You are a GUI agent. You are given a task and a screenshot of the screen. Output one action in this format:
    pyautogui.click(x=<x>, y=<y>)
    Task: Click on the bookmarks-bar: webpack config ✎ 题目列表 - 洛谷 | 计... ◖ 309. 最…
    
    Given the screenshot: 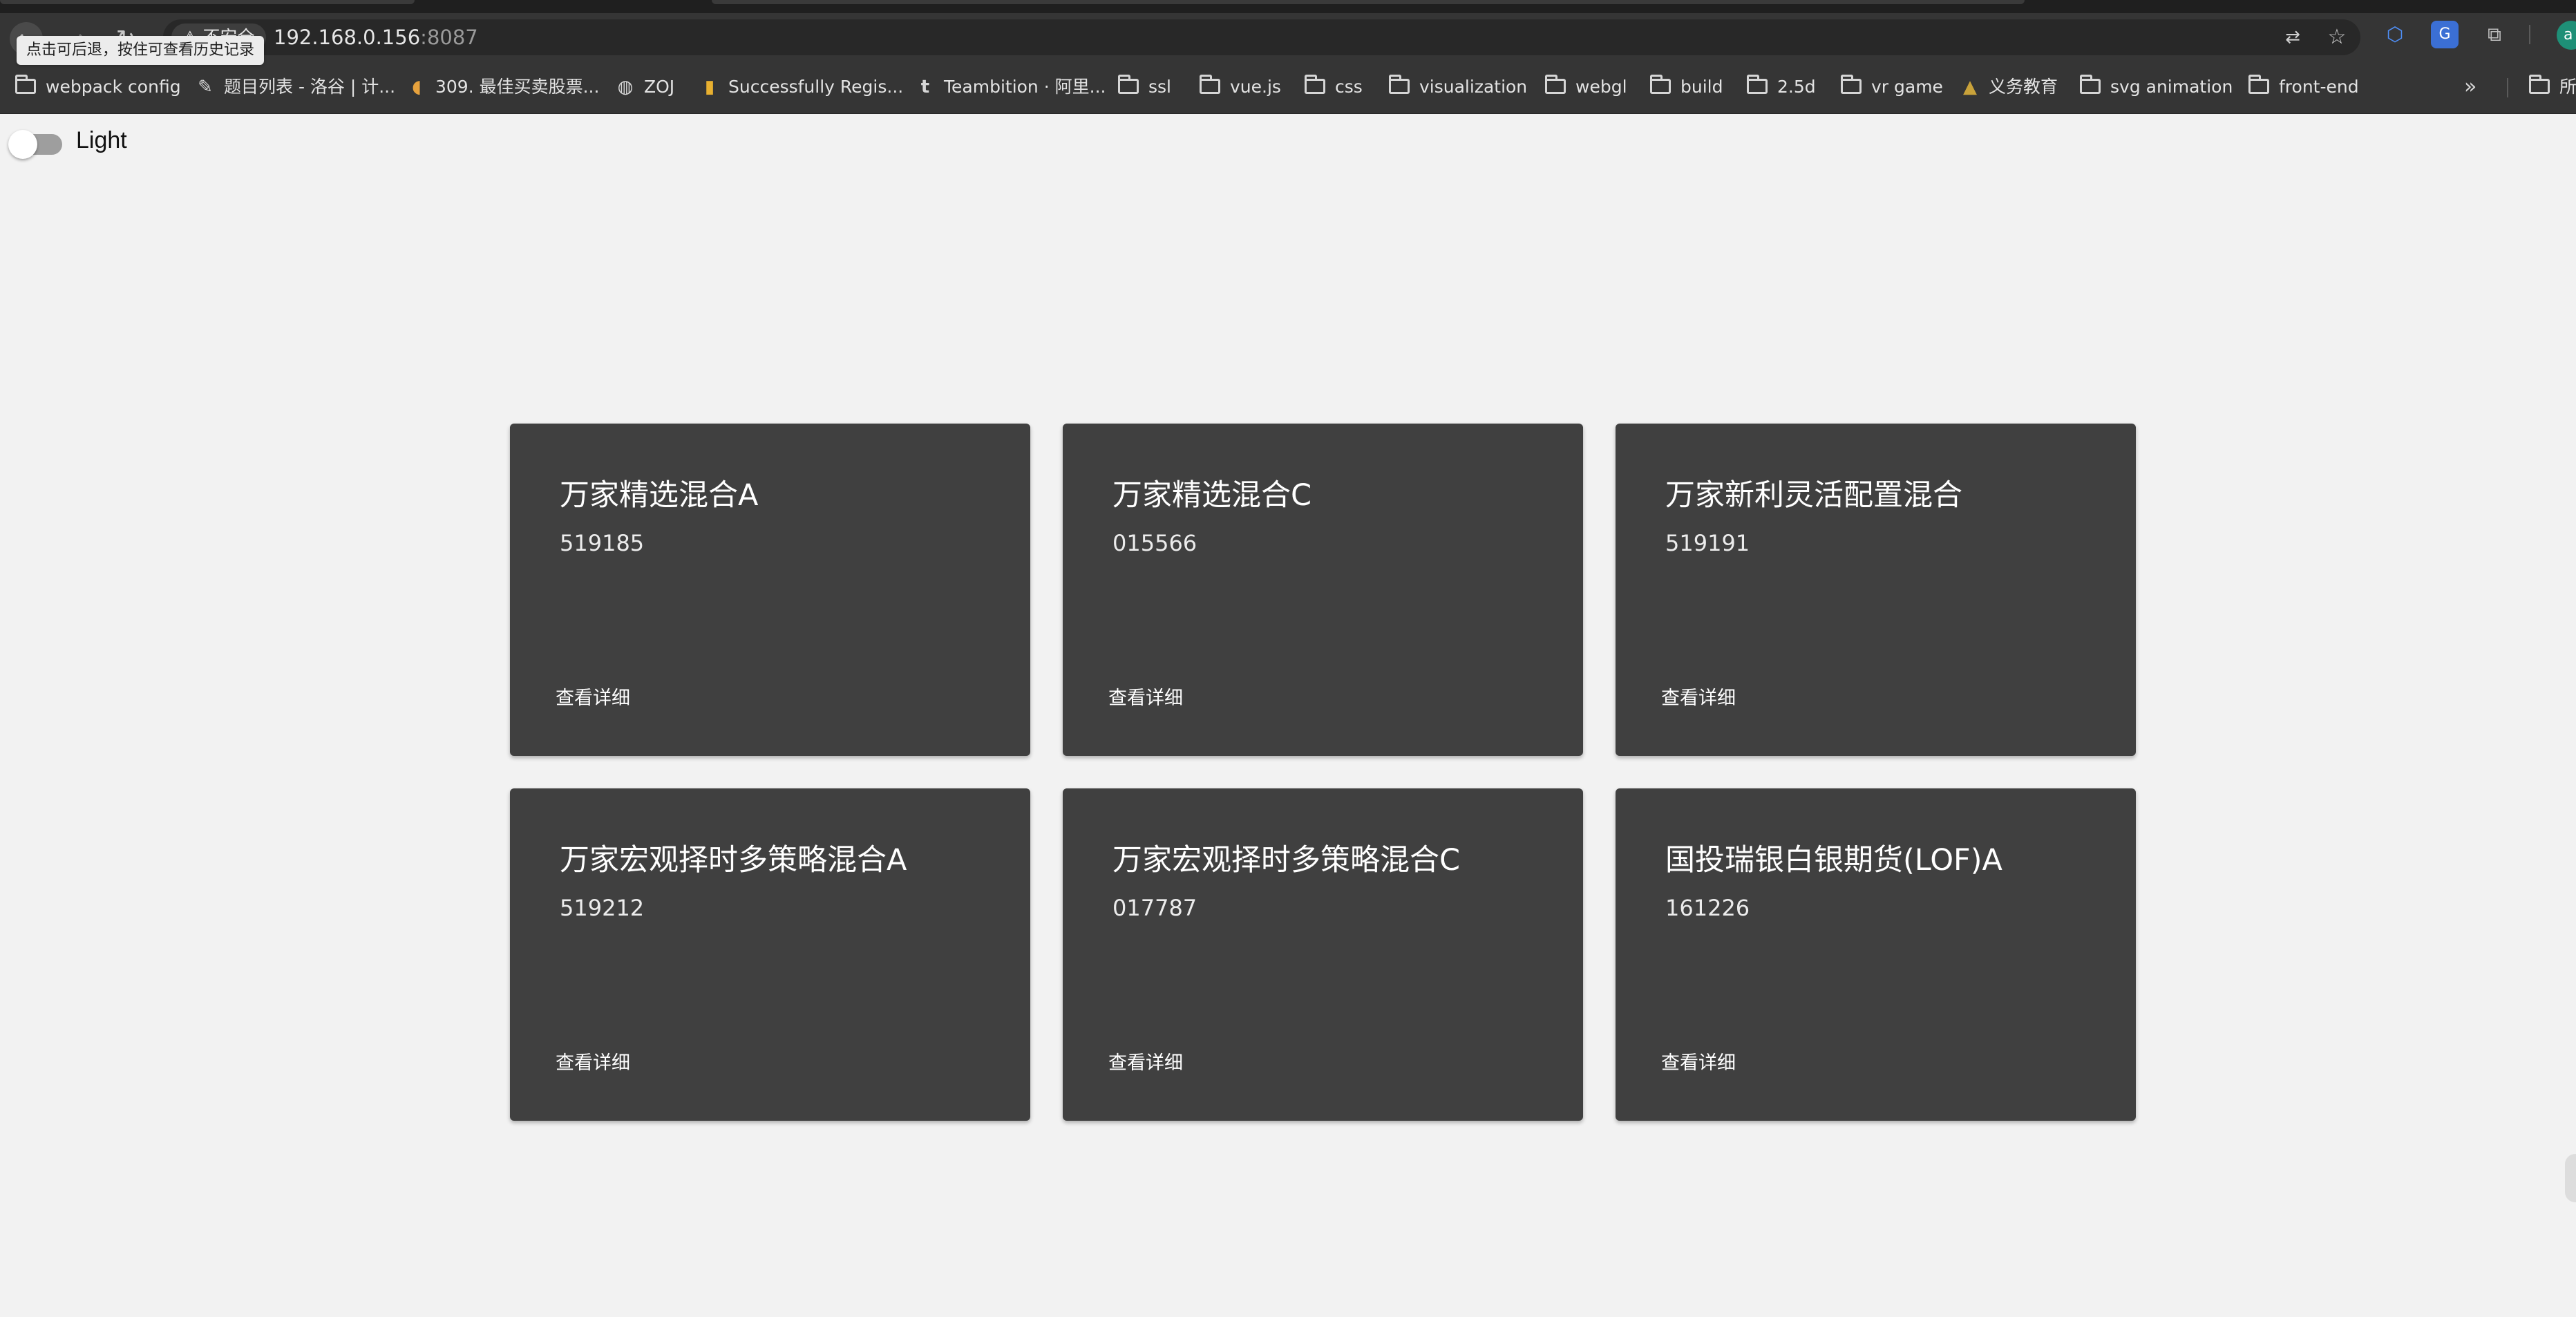 What is the action you would take?
    pyautogui.click(x=1288, y=87)
    